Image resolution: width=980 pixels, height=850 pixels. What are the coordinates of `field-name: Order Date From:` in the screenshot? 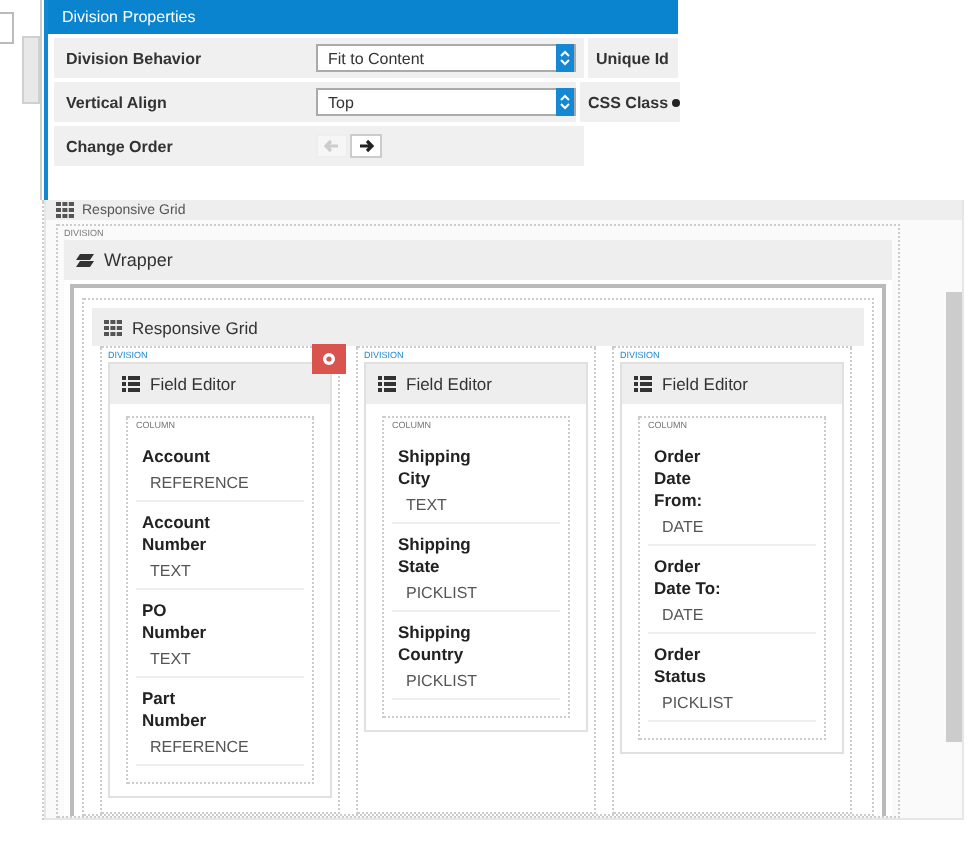 It's located at (679, 479).